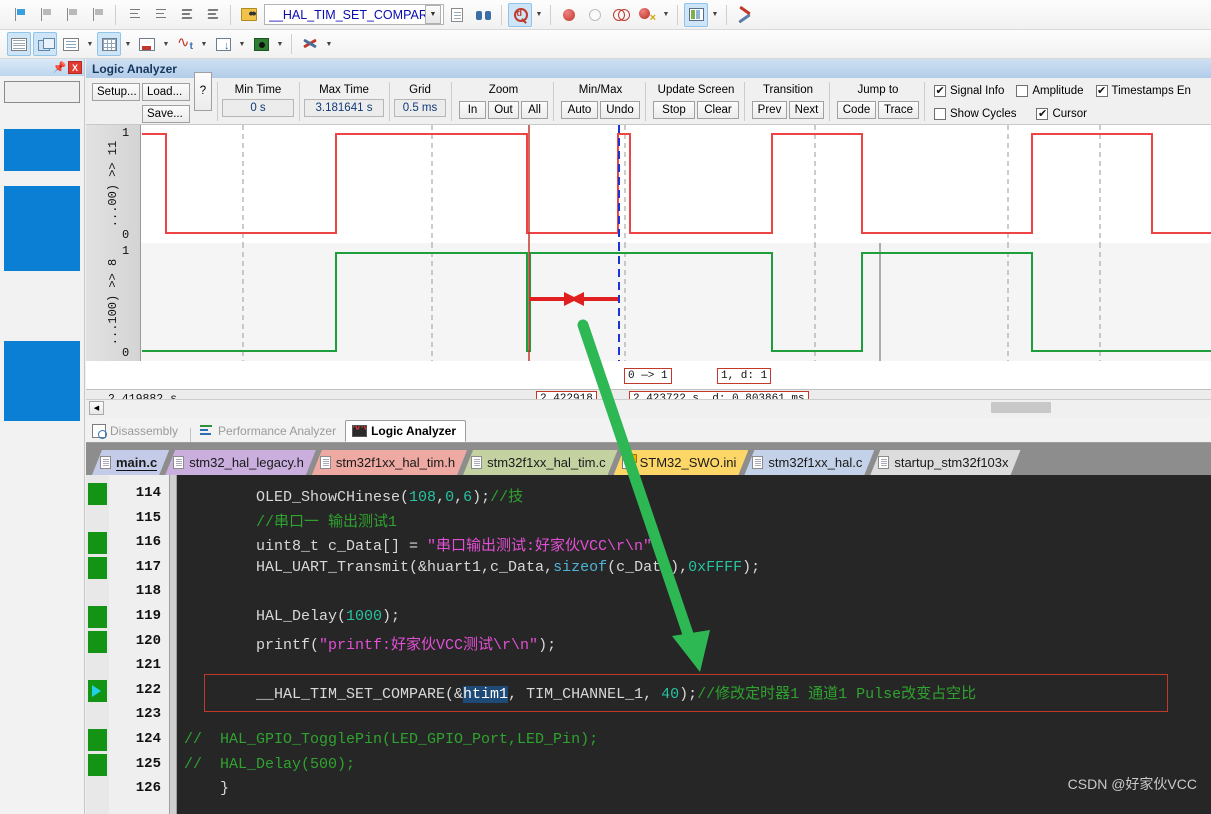  I want to click on uncomment-icon, so click(212, 15).